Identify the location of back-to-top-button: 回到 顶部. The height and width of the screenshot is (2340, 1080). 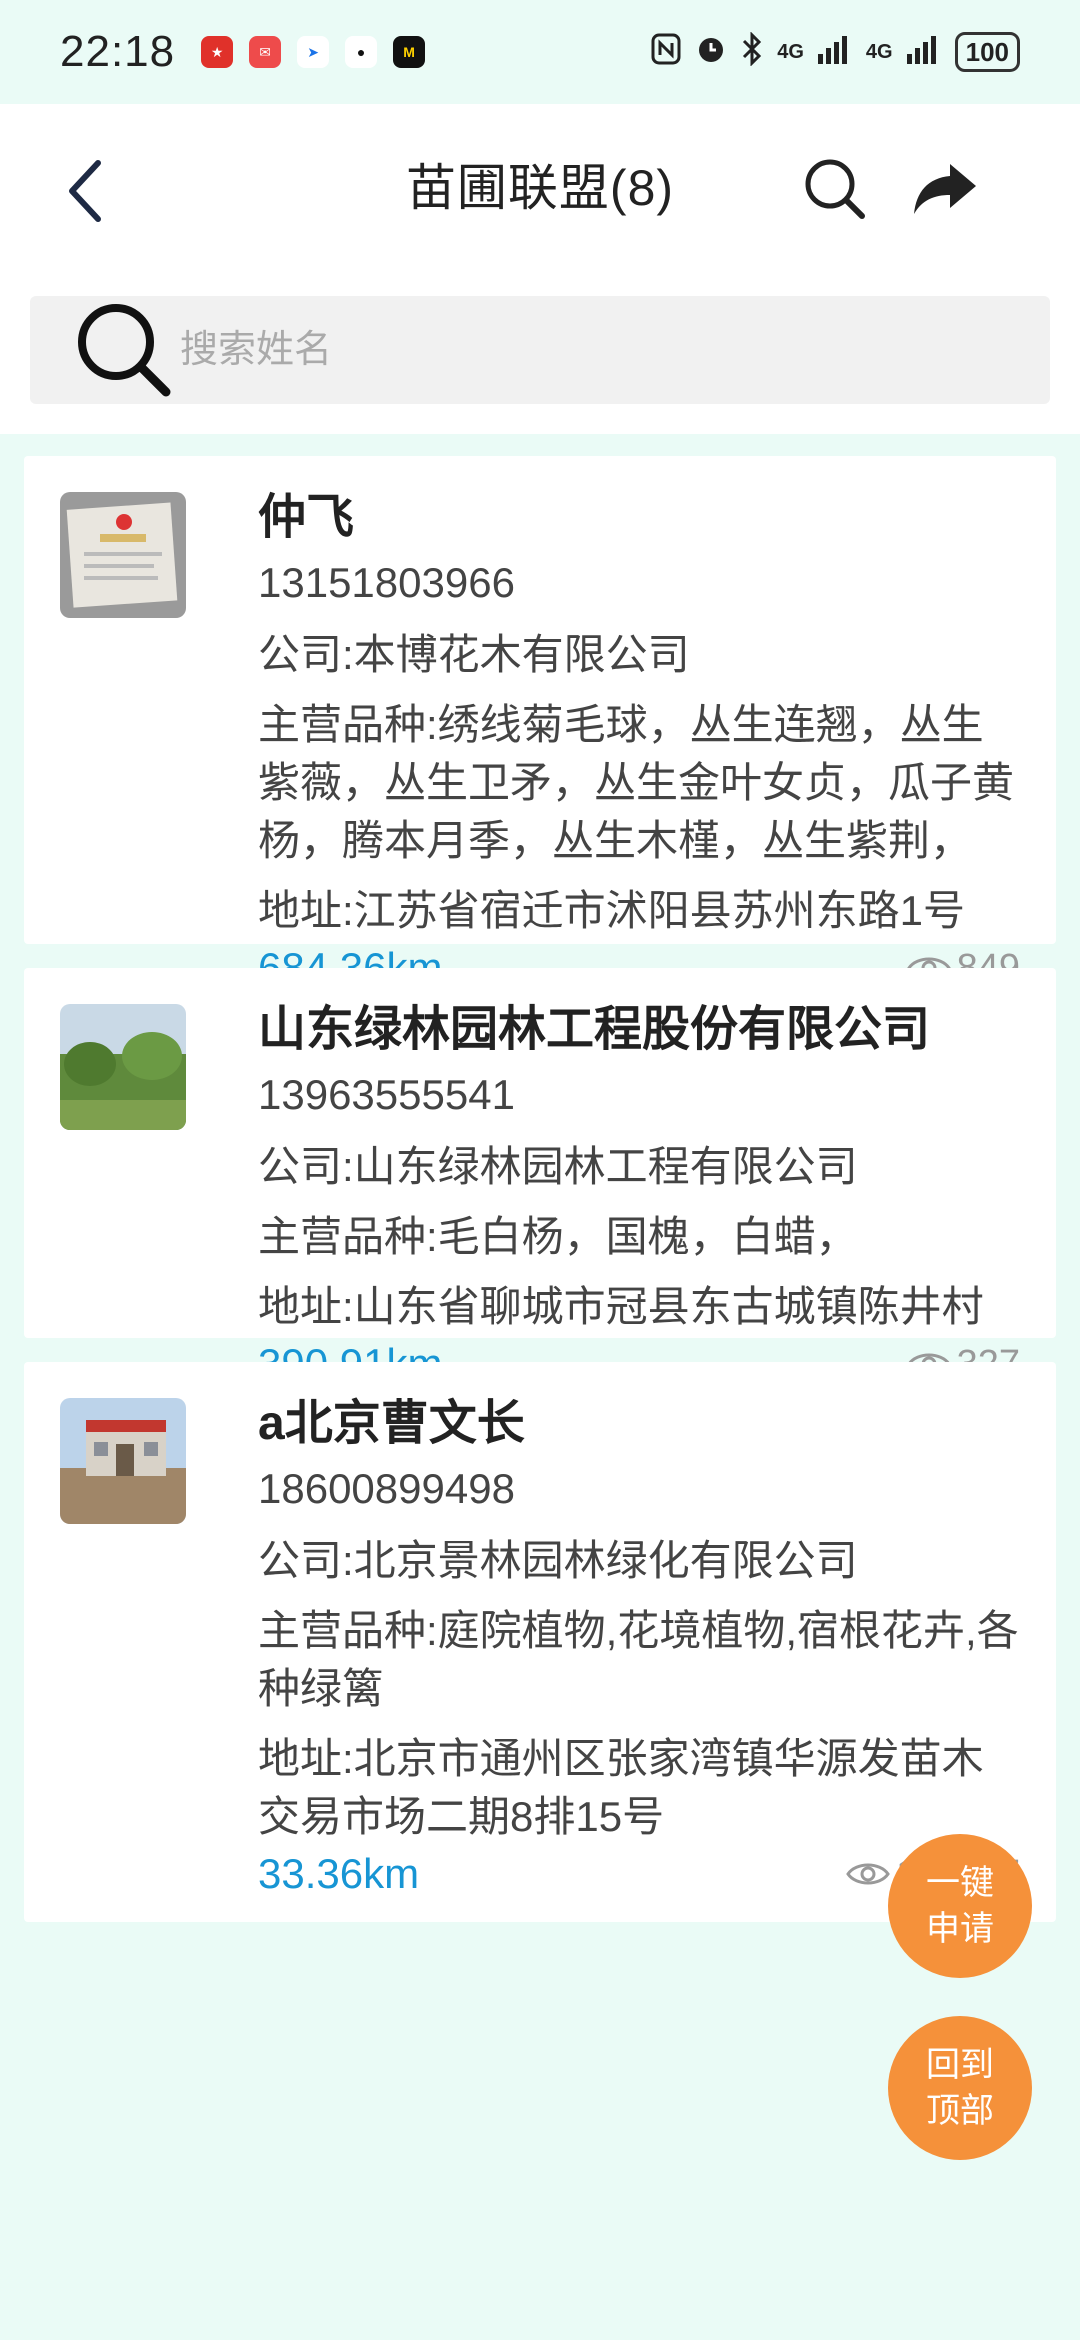
(960, 2088).